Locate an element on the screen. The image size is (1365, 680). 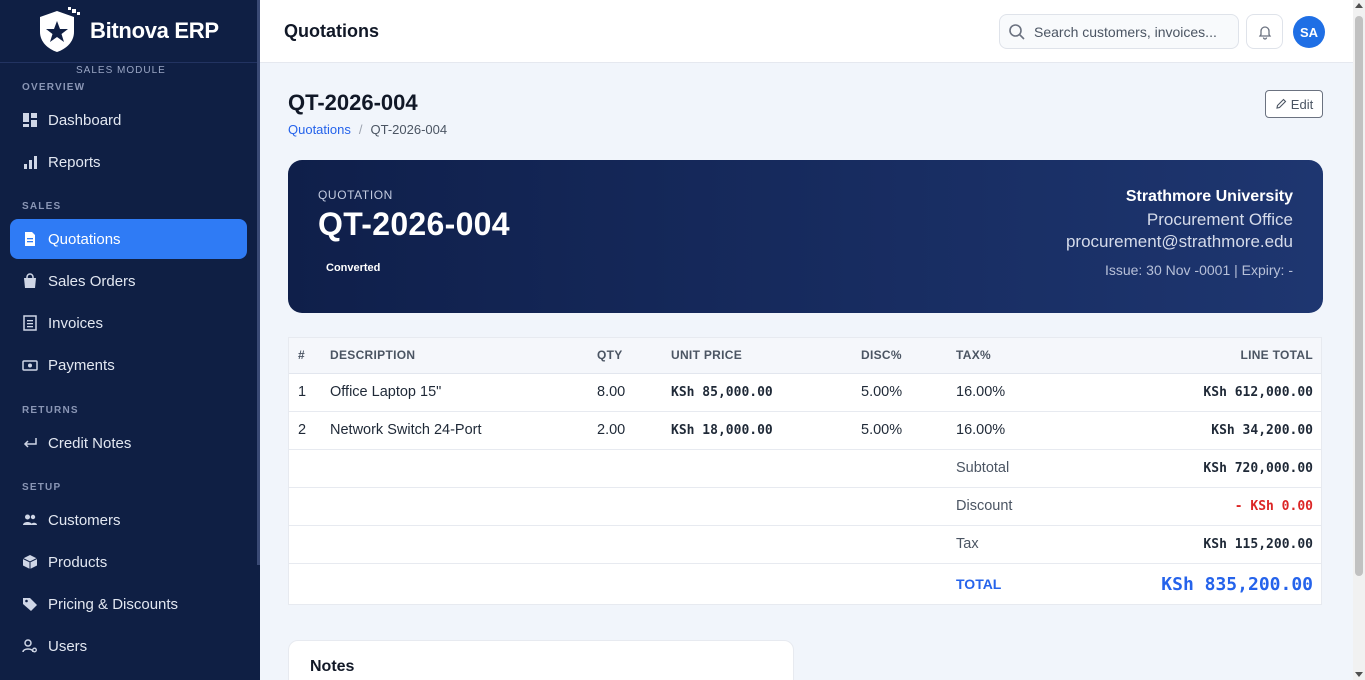
section-sales: SALES is located at coordinates (42, 206).